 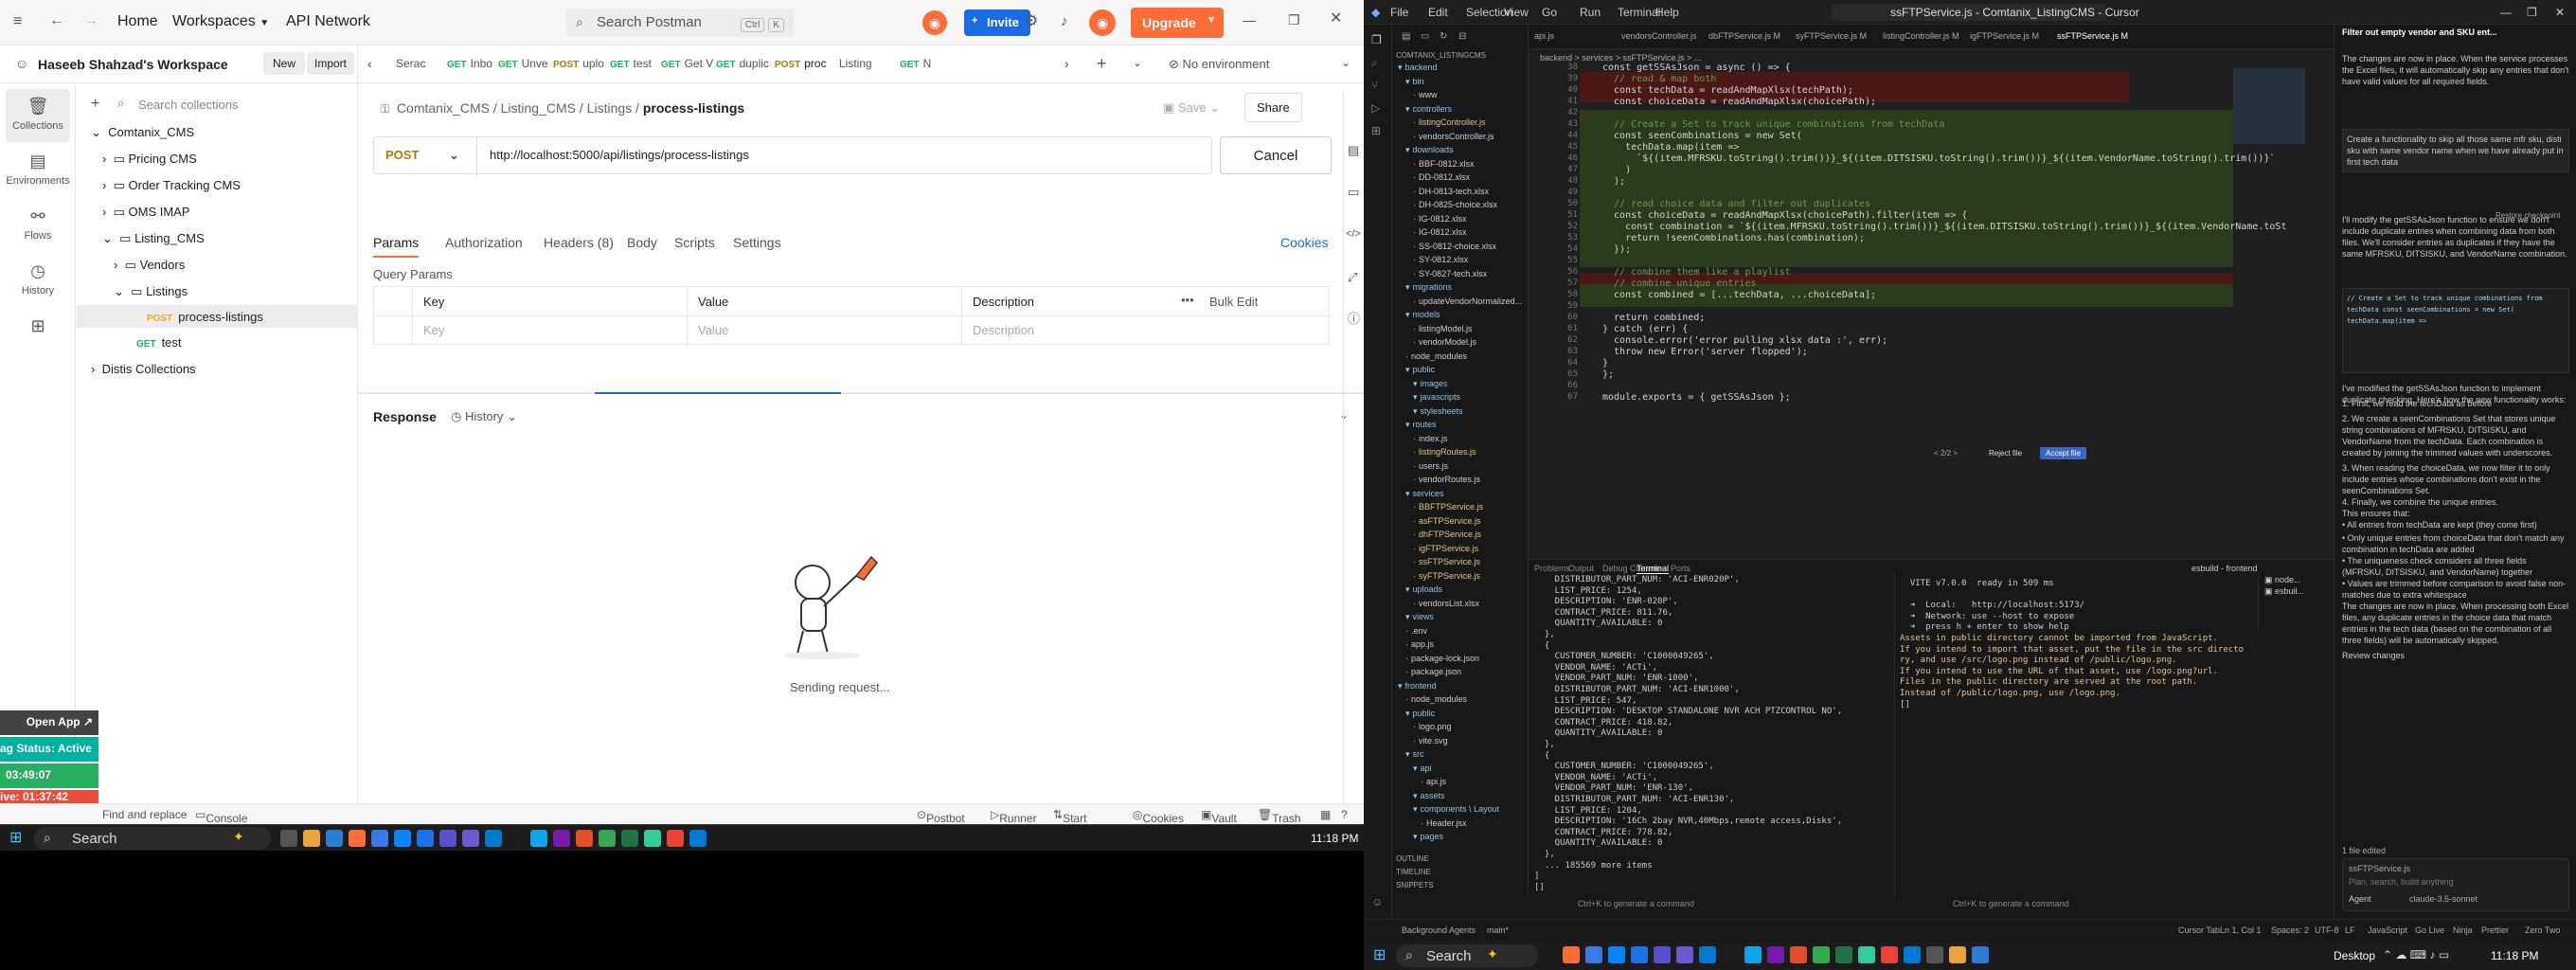 I want to click on request-title: process-listings, so click(x=693, y=108).